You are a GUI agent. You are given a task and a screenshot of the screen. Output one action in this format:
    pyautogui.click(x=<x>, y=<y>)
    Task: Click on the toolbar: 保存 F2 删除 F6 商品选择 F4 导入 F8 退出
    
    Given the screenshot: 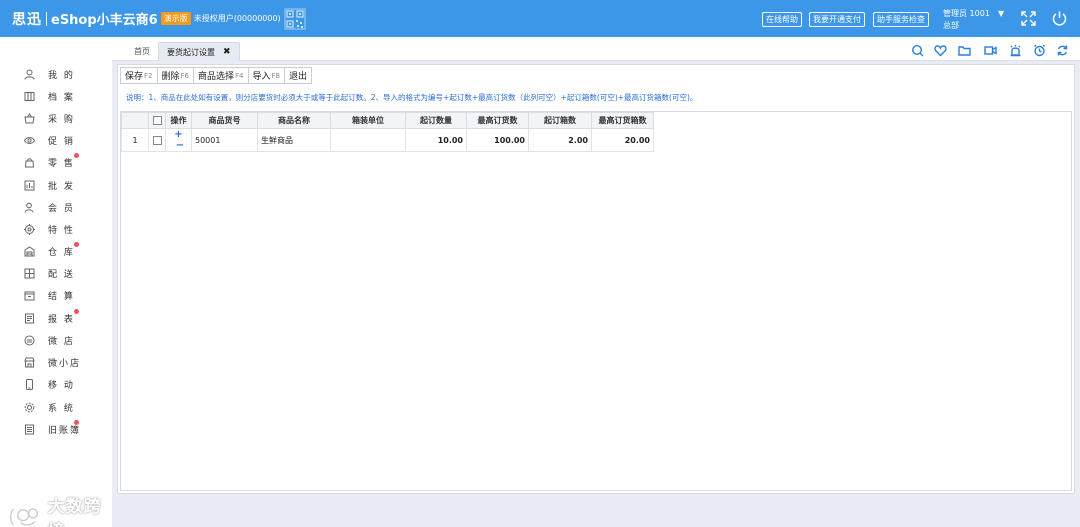 What is the action you would take?
    pyautogui.click(x=216, y=75)
    